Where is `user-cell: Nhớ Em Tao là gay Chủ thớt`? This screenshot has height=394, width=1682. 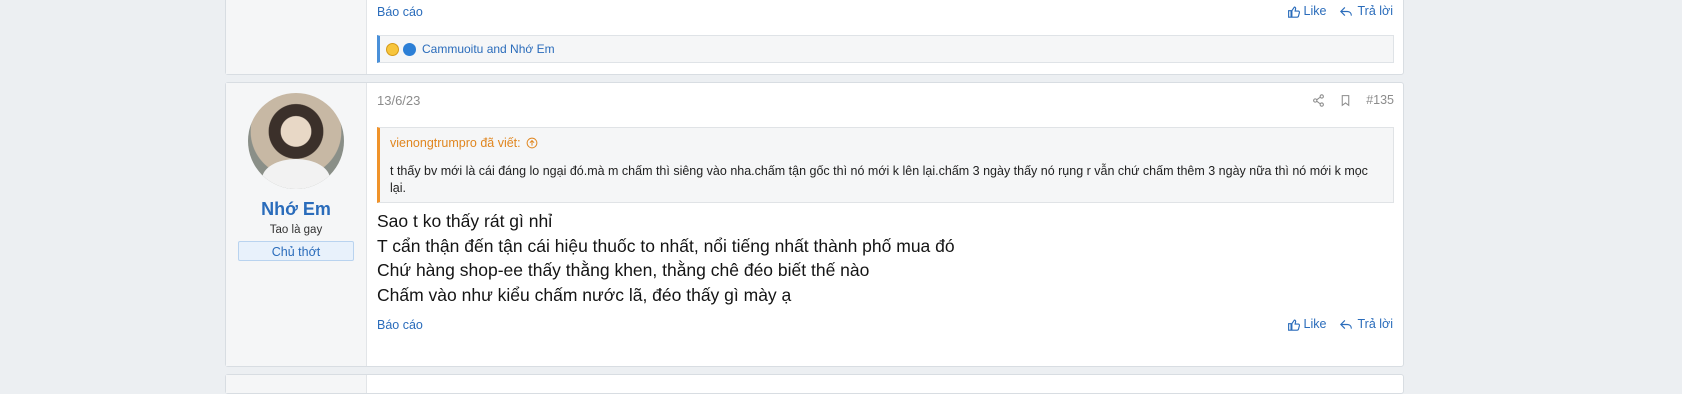
user-cell: Nhớ Em Tao là gay Chủ thớt is located at coordinates (296, 224).